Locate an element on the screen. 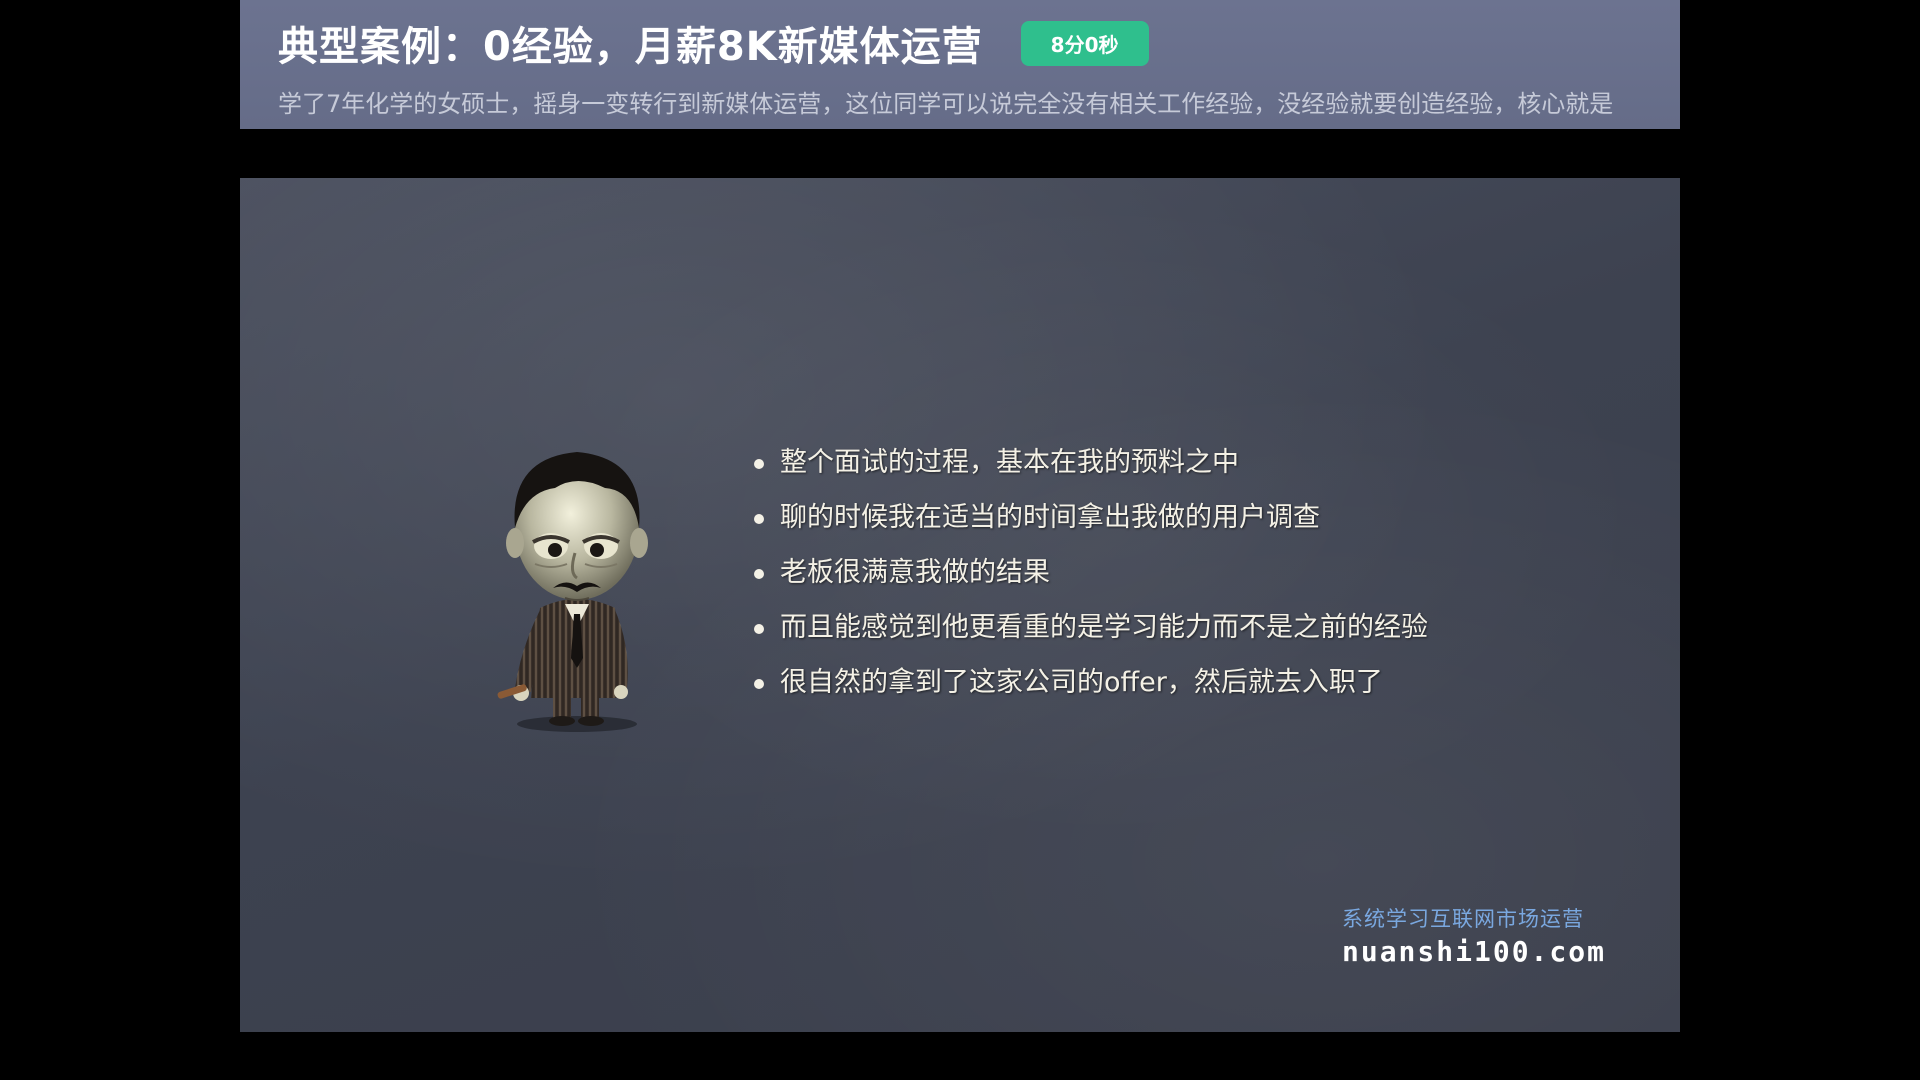 This screenshot has width=1920, height=1080. bullet-item: 老板很满意我做的结果 is located at coordinates (1090, 580).